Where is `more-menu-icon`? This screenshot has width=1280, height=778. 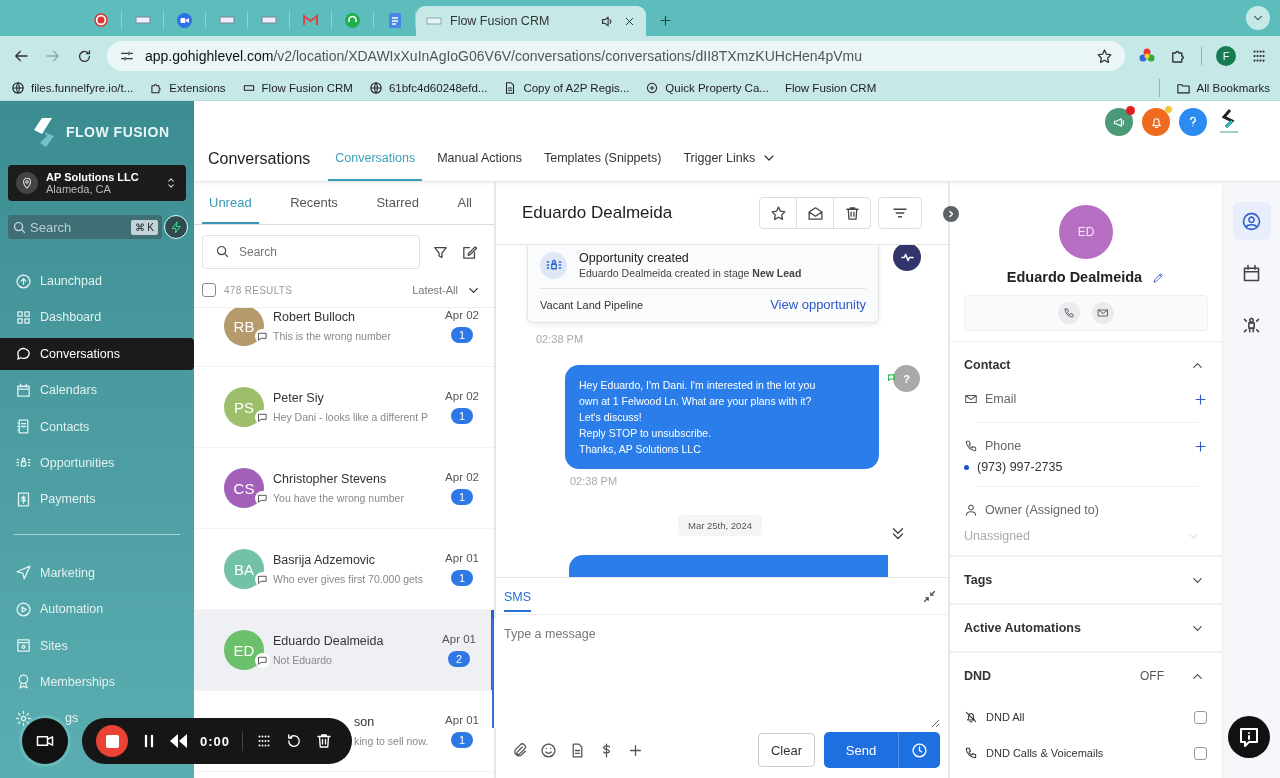
more-menu-icon is located at coordinates (1259, 56).